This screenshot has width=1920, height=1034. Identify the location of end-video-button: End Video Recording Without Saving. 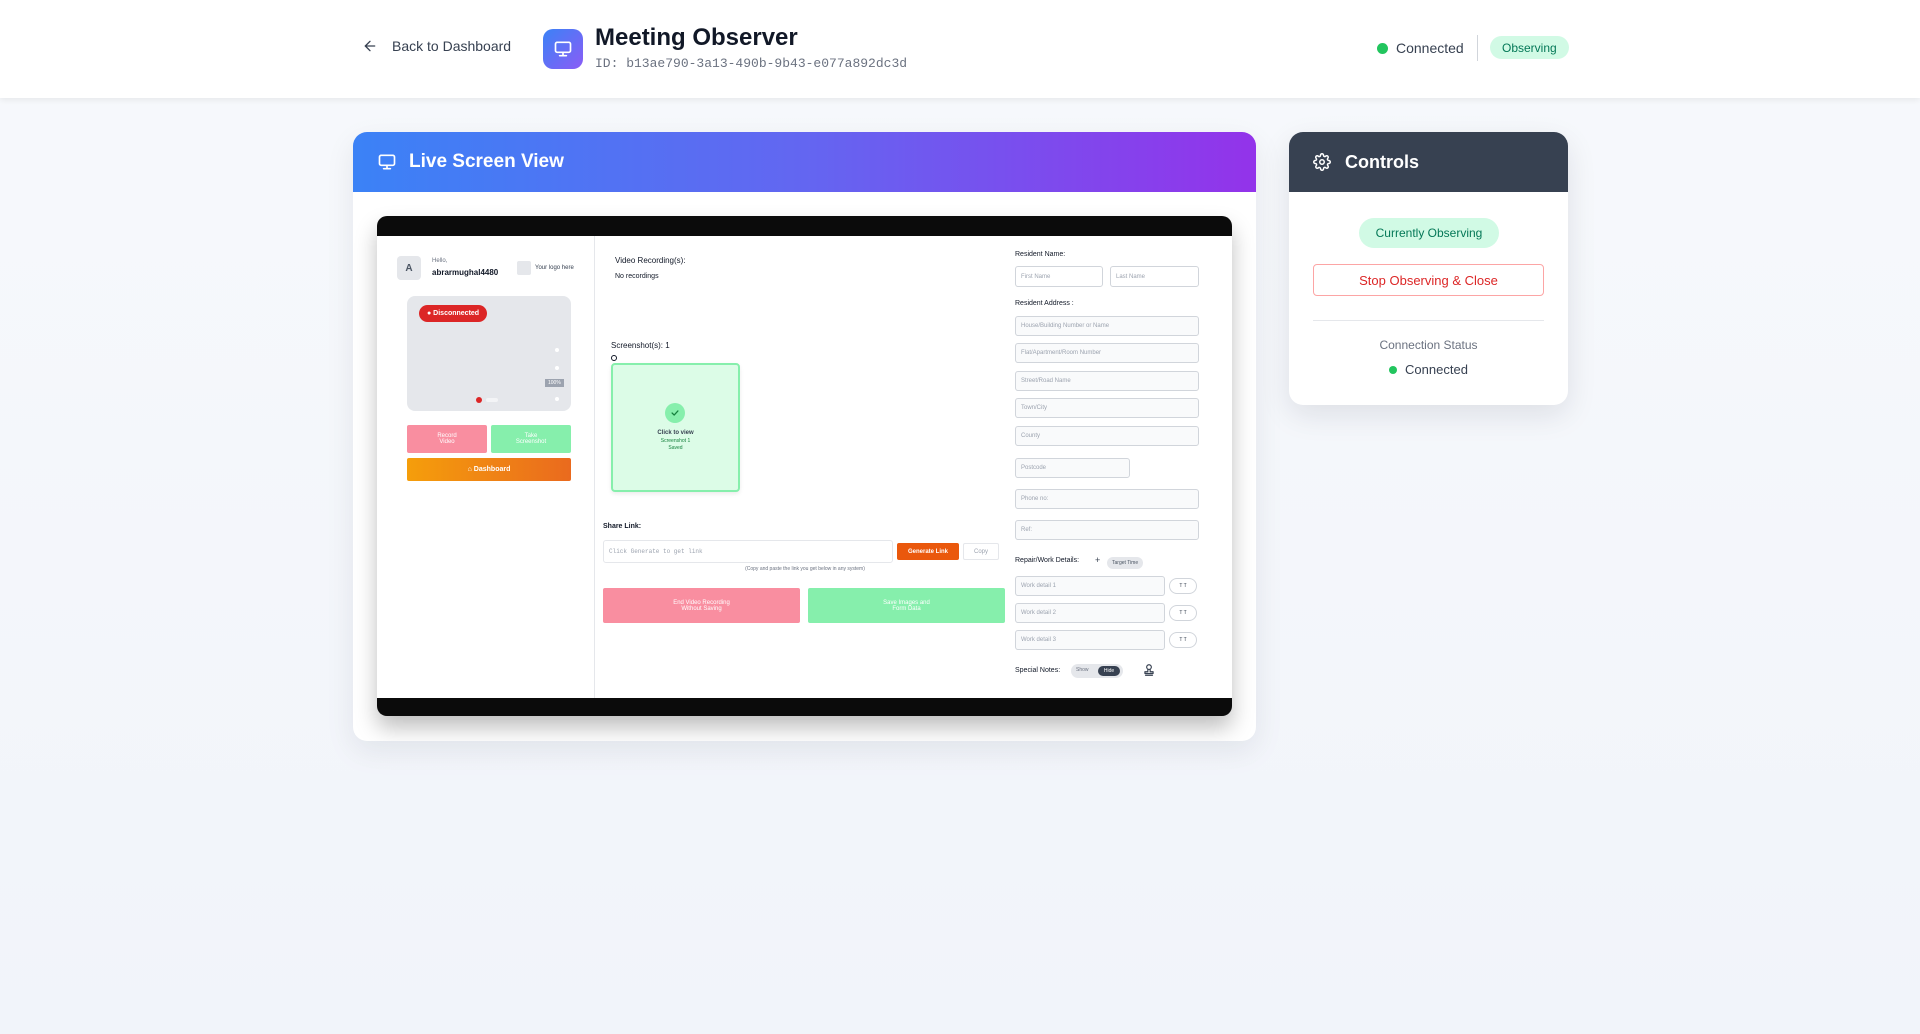
(701, 605).